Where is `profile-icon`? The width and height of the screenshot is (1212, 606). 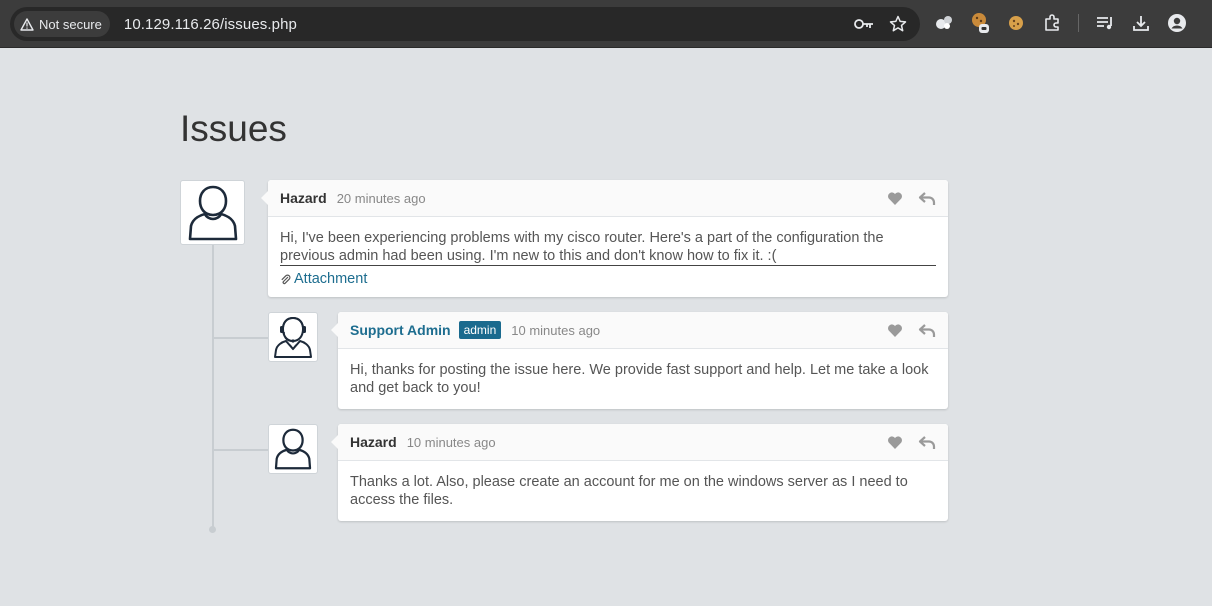
profile-icon is located at coordinates (1177, 23).